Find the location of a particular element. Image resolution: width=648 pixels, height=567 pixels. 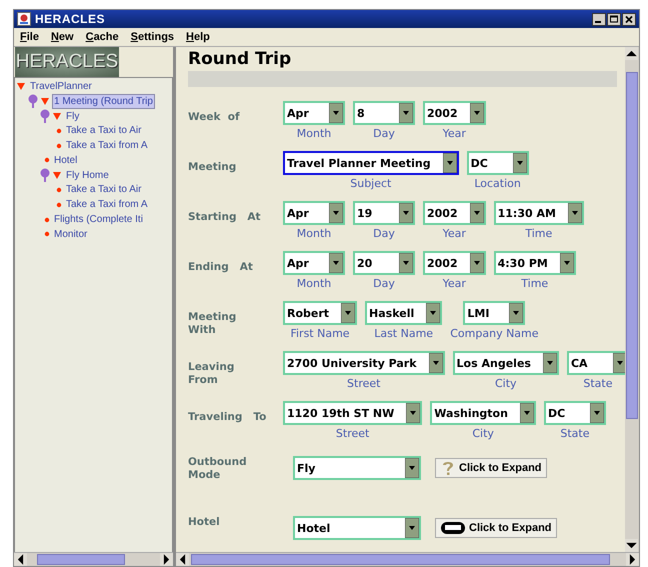

dropdown: 11:30 AM is located at coordinates (539, 213).